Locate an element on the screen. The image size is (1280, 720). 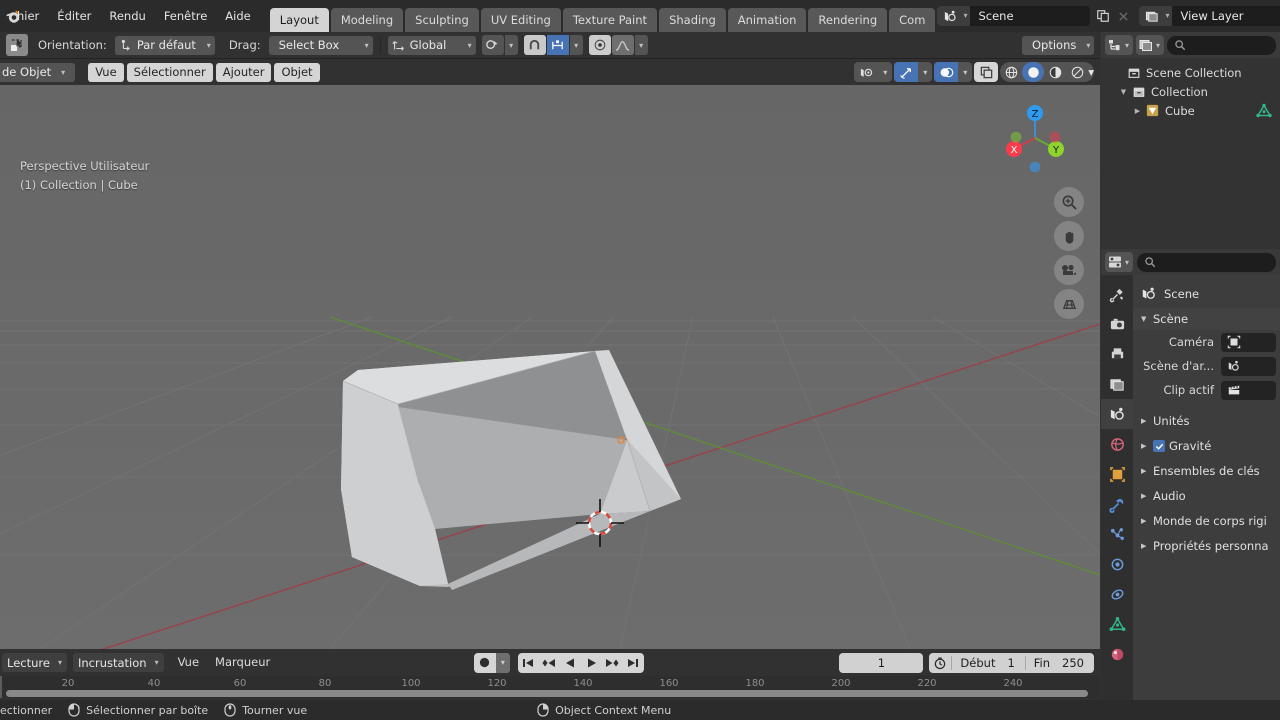
x-icon is located at coordinates (1123, 16).